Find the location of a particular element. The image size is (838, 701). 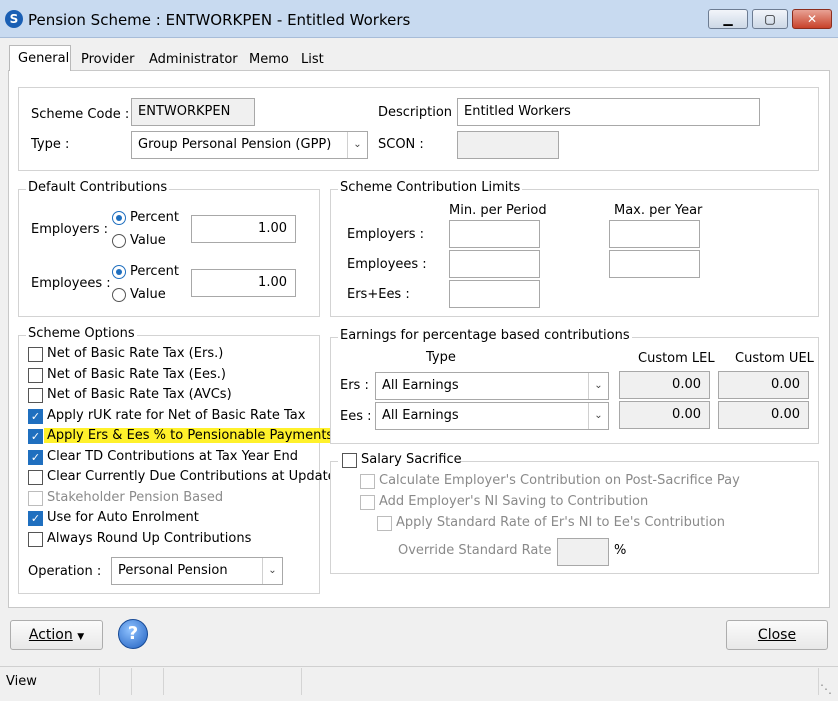

earnings-type-header: Type is located at coordinates (441, 357).